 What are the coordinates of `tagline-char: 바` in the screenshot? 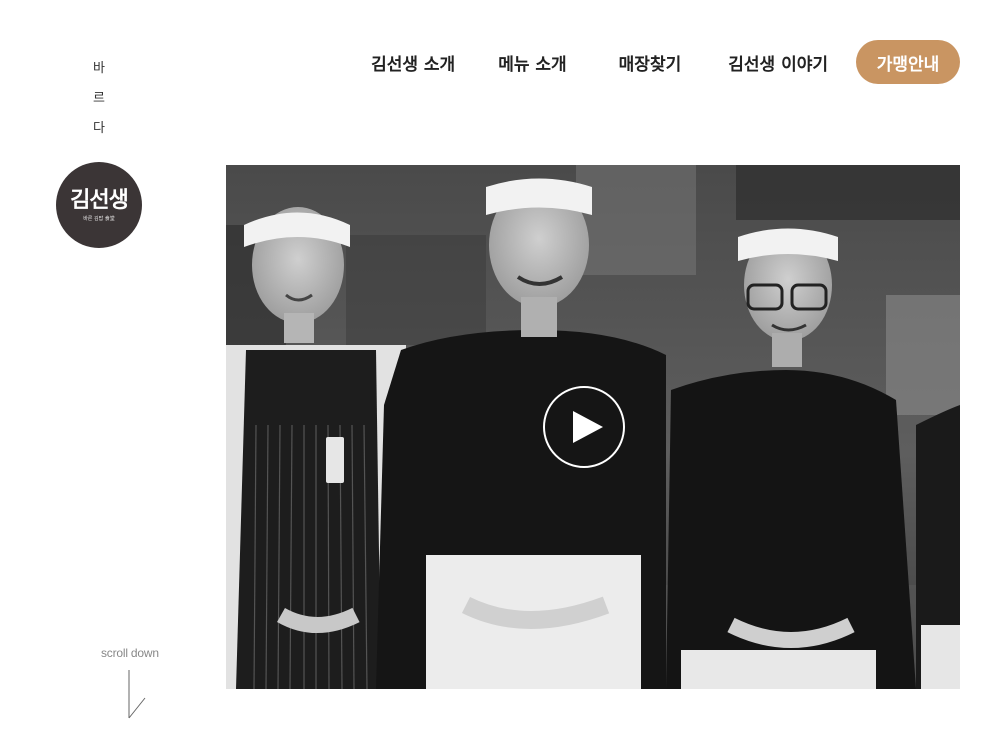 It's located at (99, 68).